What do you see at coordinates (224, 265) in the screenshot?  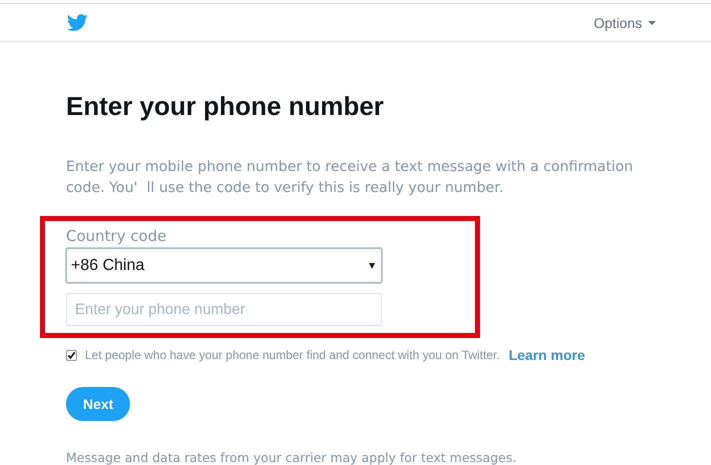 I see `country-code-select: +86 China` at bounding box center [224, 265].